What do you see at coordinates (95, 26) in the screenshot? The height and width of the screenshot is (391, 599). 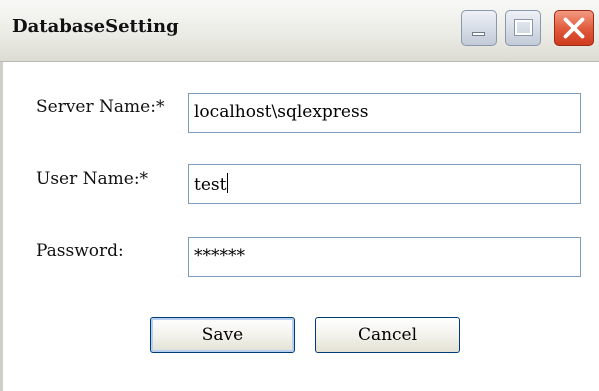 I see `window-title: DatabaseSetting` at bounding box center [95, 26].